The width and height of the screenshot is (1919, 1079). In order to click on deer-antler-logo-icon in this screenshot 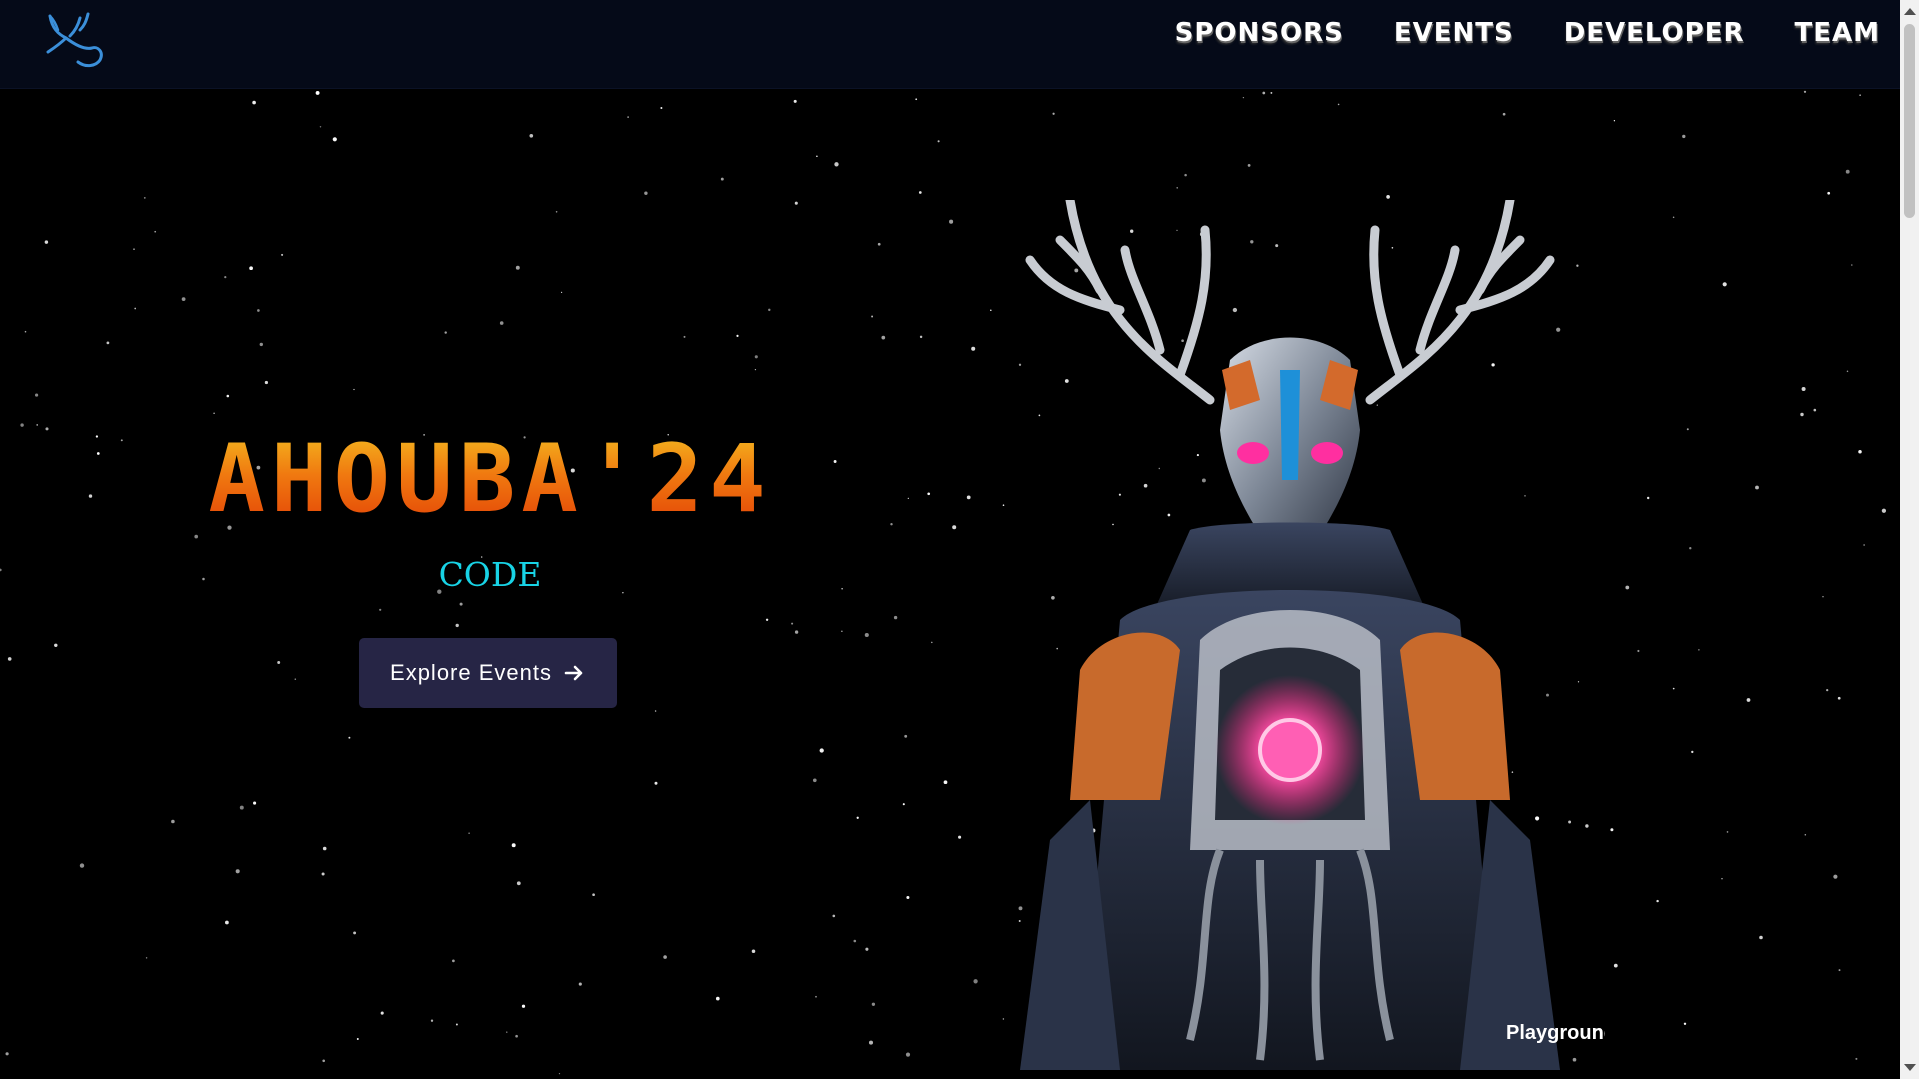, I will do `click(75, 39)`.